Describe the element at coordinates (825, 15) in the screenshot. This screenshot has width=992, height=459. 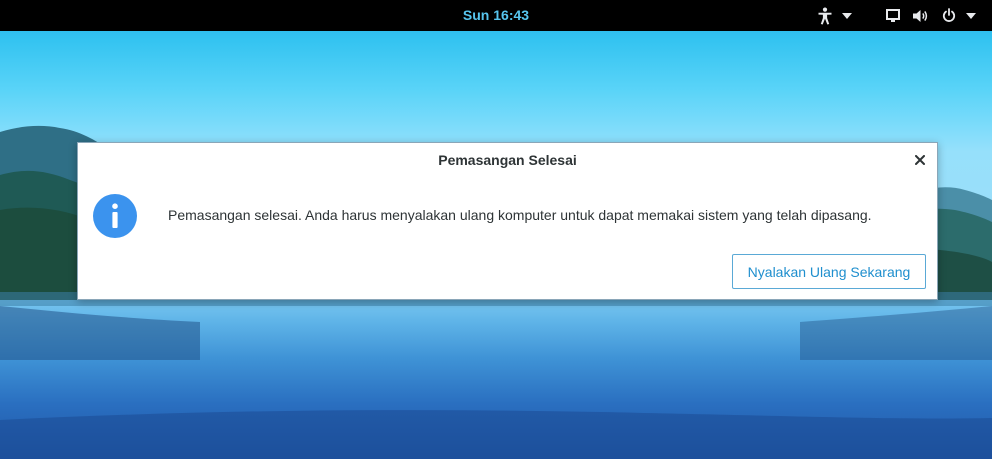
I see `accessibility-icon` at that location.